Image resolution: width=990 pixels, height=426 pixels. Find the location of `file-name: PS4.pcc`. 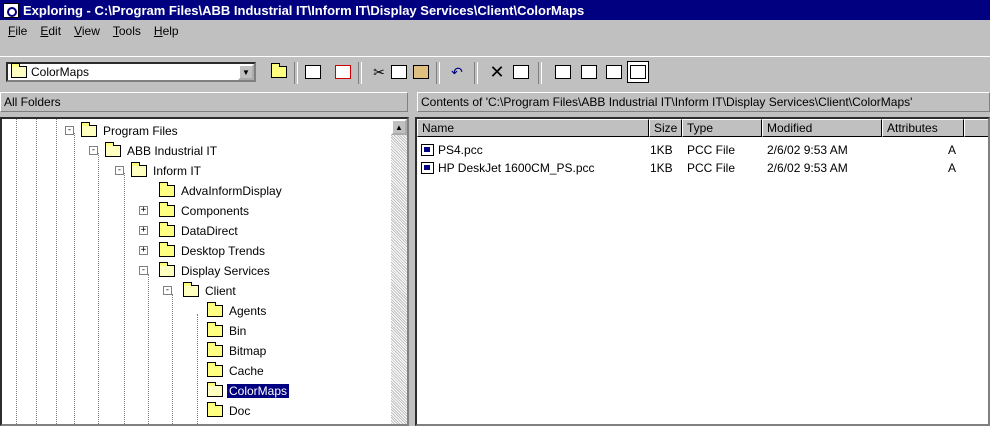

file-name: PS4.pcc is located at coordinates (460, 150).